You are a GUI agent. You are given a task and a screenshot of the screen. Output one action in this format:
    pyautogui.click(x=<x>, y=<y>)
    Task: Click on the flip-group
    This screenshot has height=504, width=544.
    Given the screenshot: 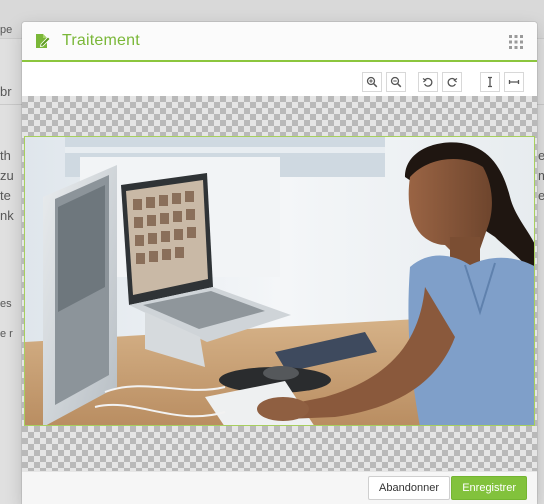 What is the action you would take?
    pyautogui.click(x=504, y=82)
    